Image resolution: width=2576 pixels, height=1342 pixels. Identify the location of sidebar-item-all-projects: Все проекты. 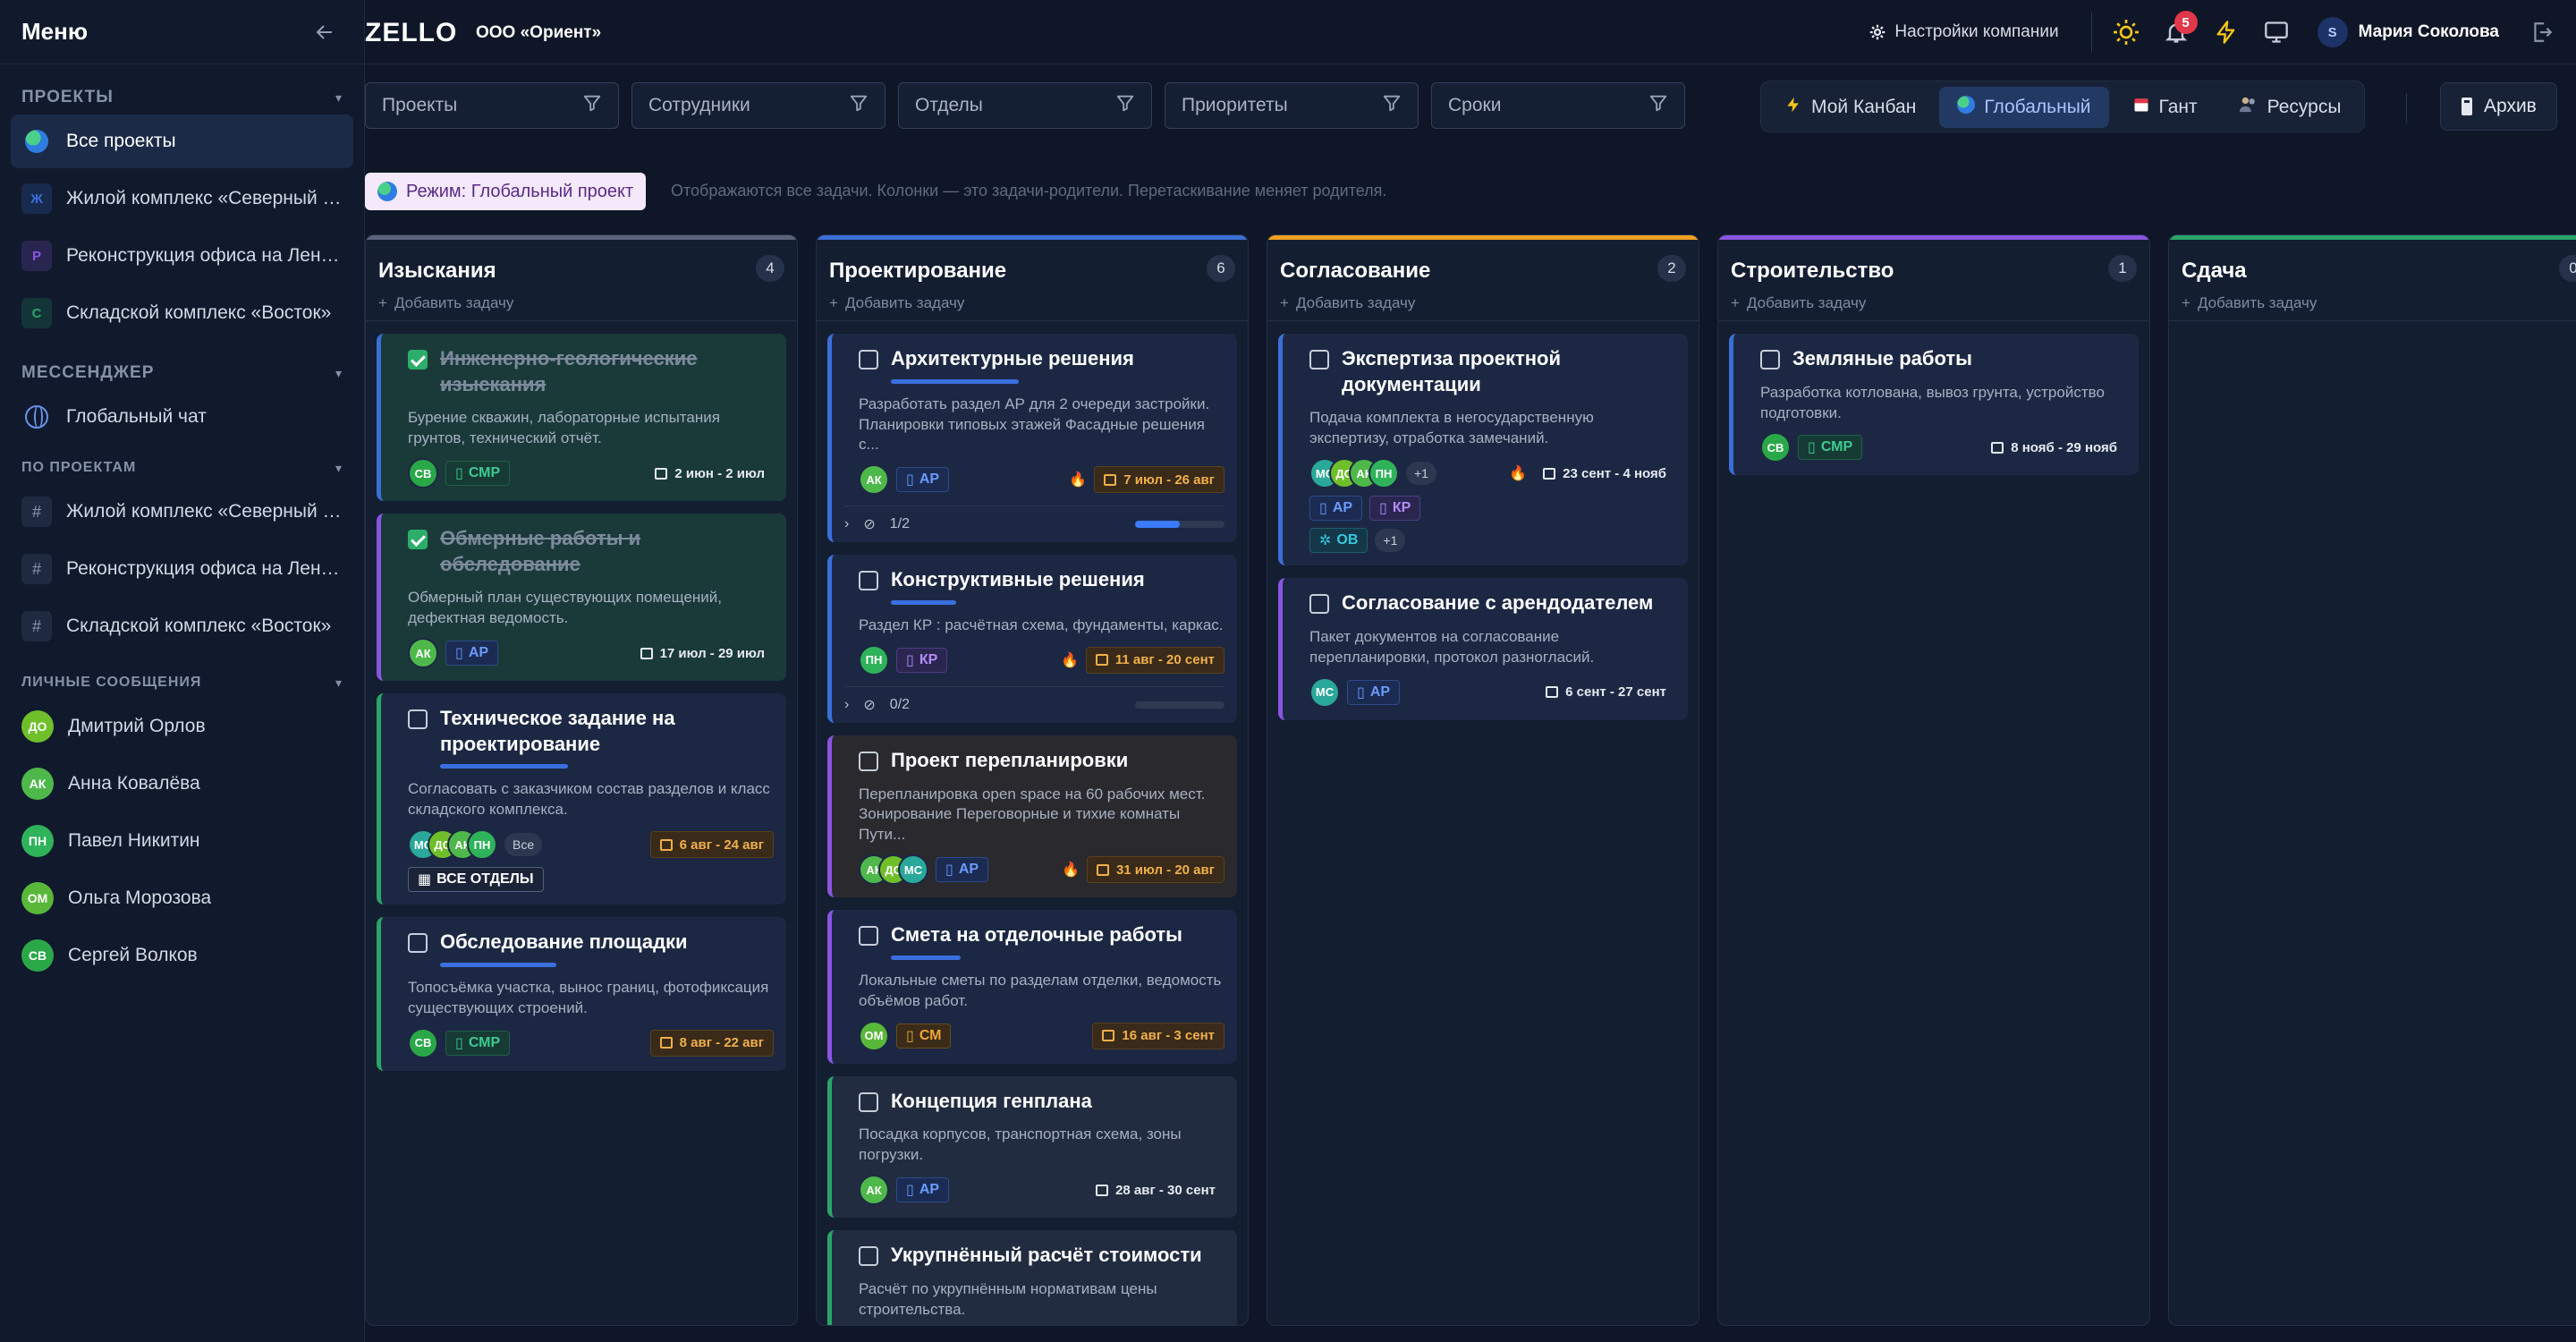
(182, 141).